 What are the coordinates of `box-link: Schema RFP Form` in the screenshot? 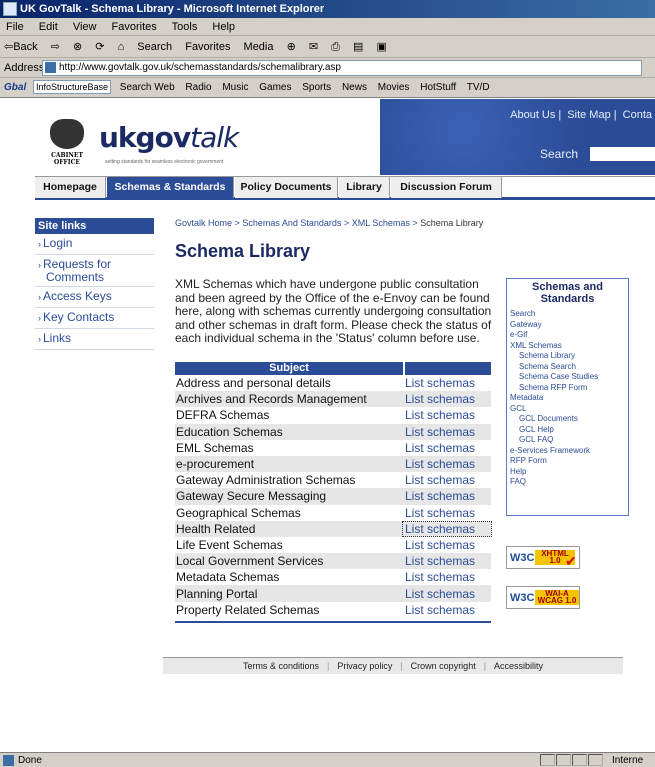 It's located at (567, 388).